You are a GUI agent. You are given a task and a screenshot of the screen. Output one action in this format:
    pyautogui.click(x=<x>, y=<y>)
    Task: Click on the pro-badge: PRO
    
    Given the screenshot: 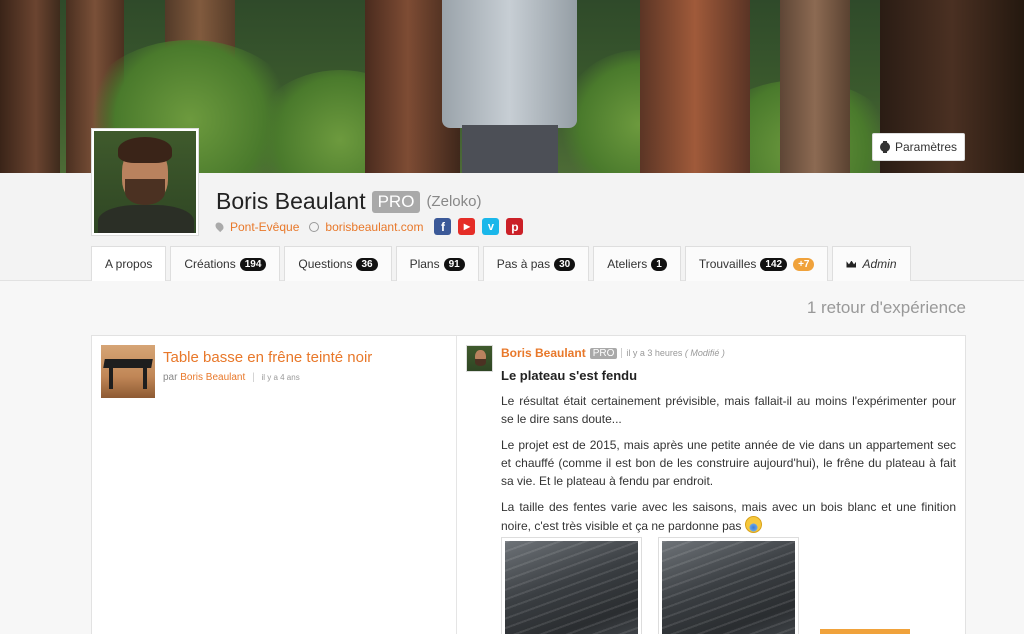 What is the action you would take?
    pyautogui.click(x=396, y=201)
    